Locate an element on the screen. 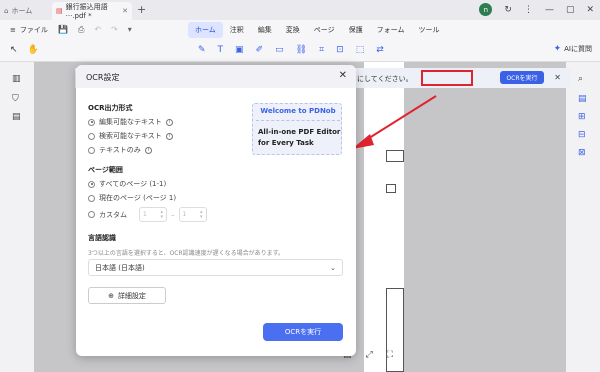  save-icon: 💾 is located at coordinates (63, 30).